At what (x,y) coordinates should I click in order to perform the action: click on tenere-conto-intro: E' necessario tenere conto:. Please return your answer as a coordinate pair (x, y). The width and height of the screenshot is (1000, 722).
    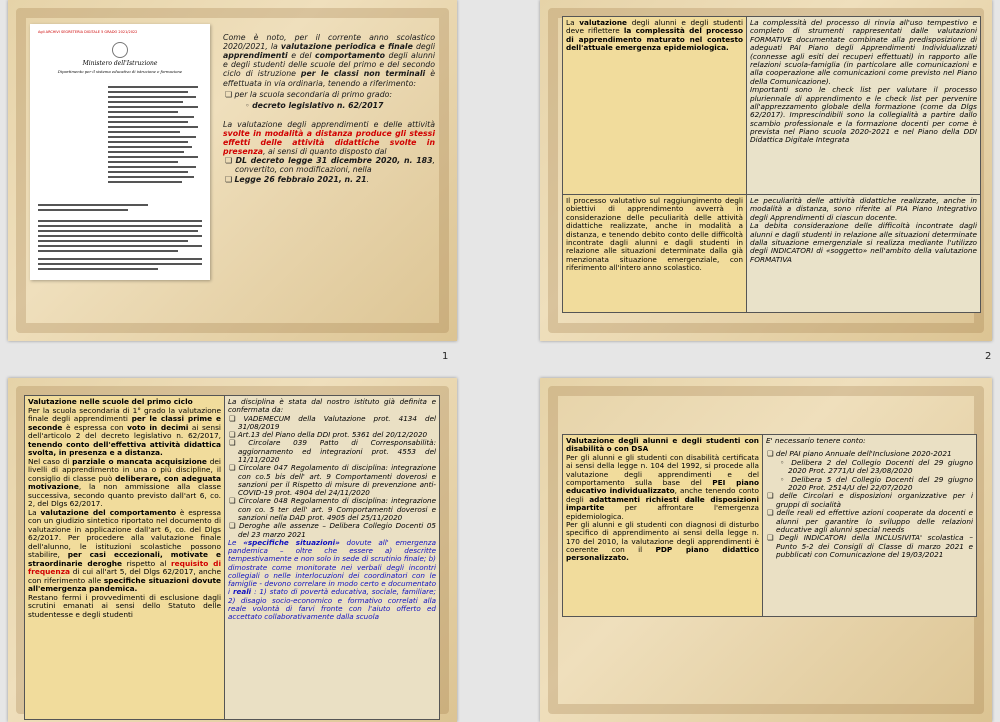
    Looking at the image, I should click on (816, 440).